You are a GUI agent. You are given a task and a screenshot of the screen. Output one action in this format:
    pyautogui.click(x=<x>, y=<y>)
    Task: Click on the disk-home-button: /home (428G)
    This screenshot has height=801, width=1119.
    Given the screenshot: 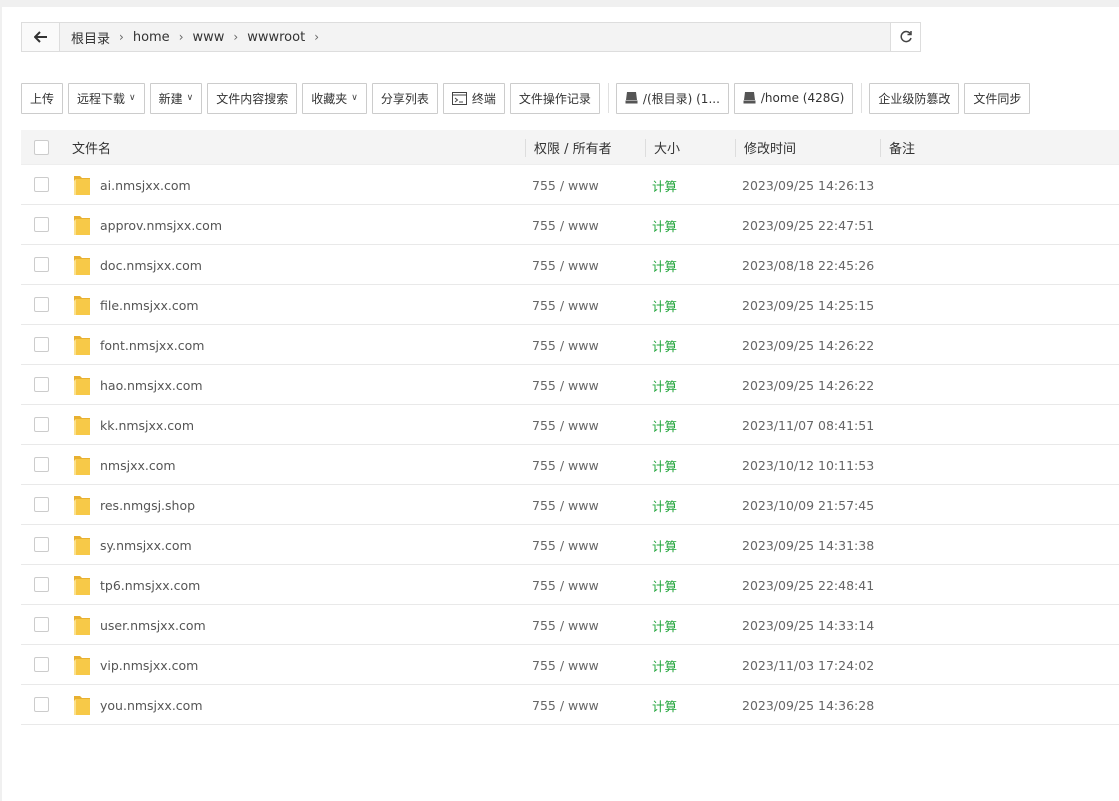 What is the action you would take?
    pyautogui.click(x=793, y=98)
    